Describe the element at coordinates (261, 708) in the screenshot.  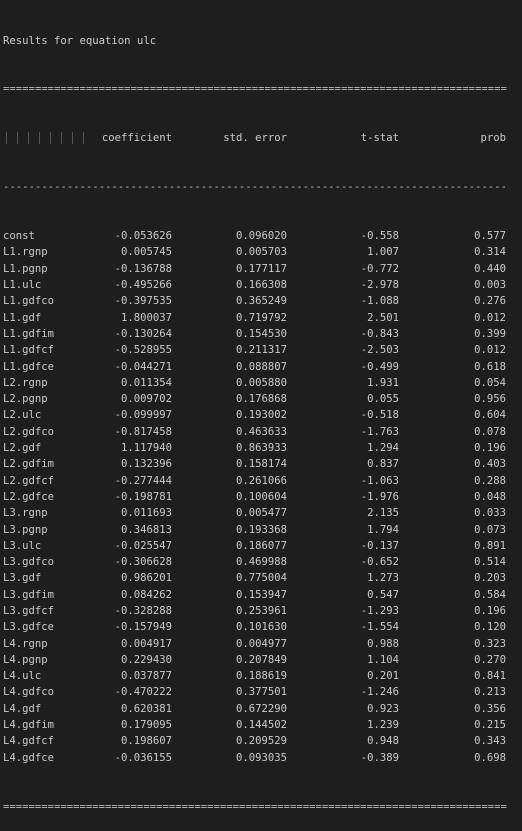
I see `row-std-error: 0.672290` at that location.